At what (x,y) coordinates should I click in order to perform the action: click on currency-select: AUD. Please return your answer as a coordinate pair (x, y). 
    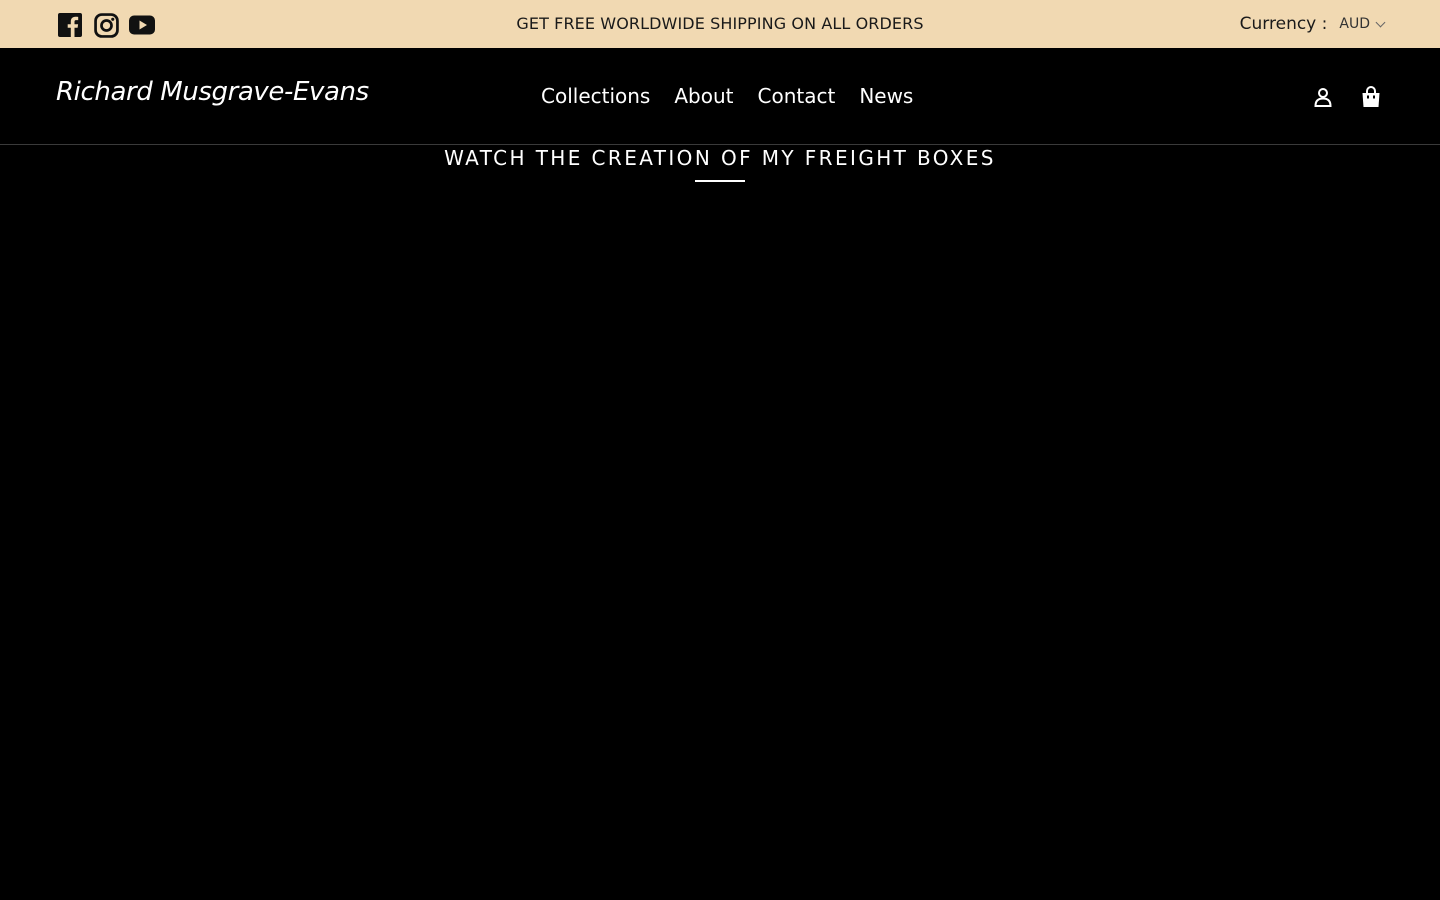
    Looking at the image, I should click on (1362, 24).